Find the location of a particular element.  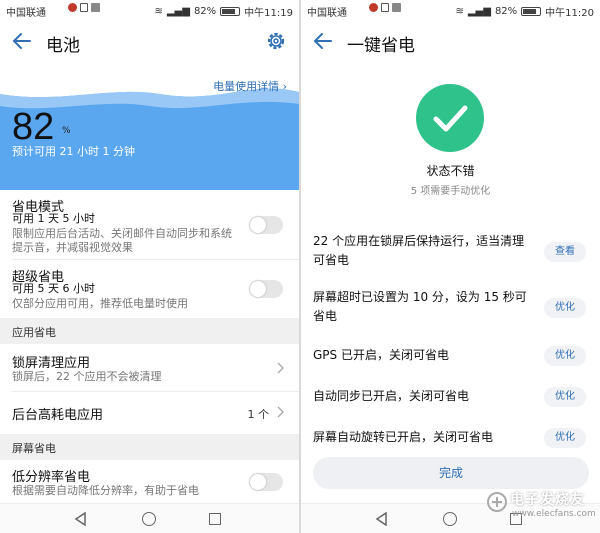

status-right: ≋ ▂▄▆ 82% 中午11:20 is located at coordinates (524, 11).